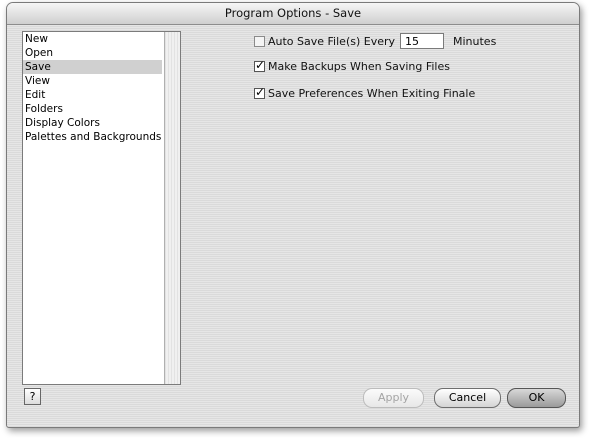  Describe the element at coordinates (422, 41) in the screenshot. I see `auto-save-minutes-input` at that location.